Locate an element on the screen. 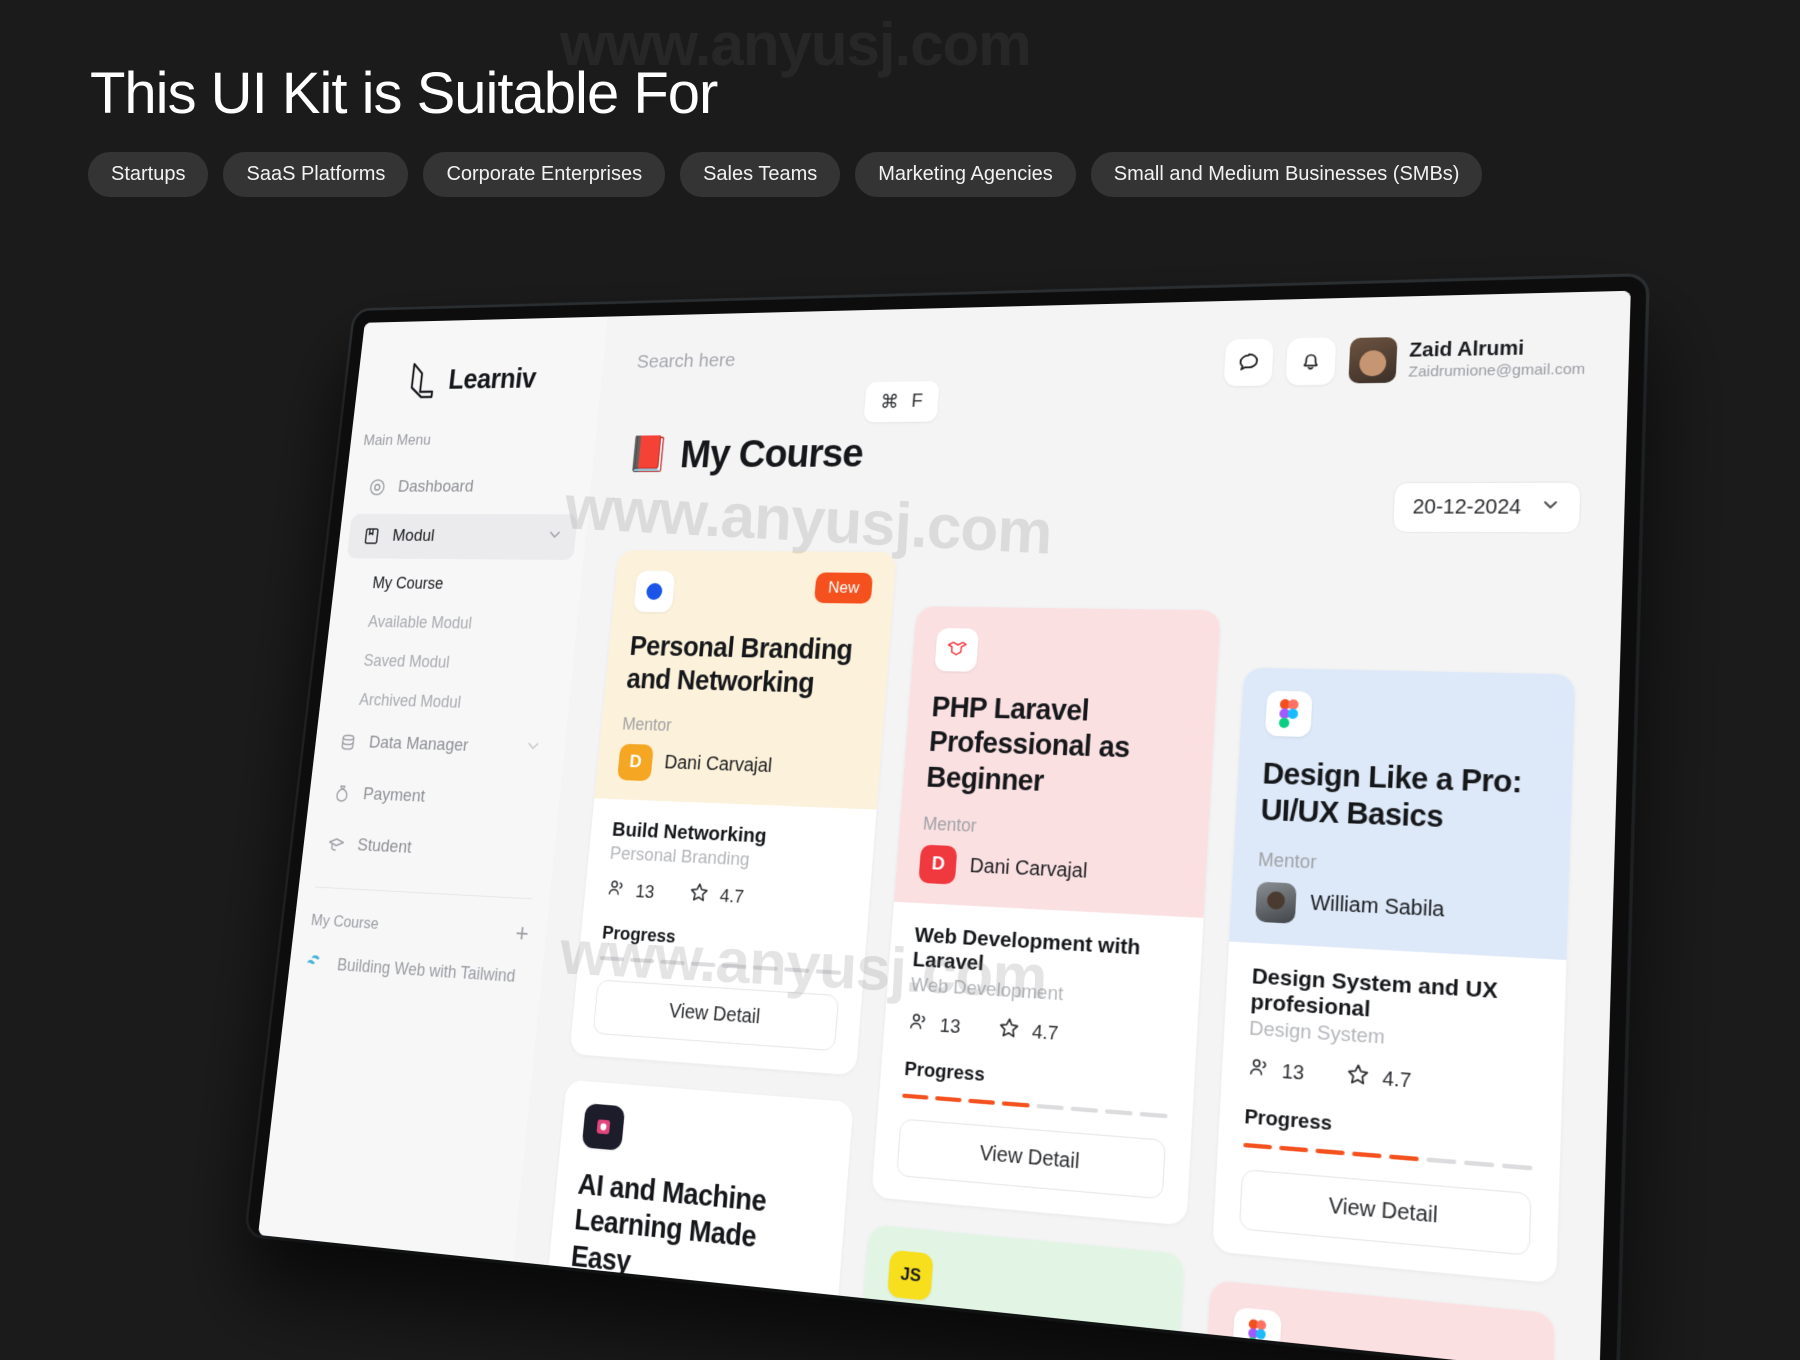 The height and width of the screenshot is (1360, 1800). money-bag-icon is located at coordinates (341, 793).